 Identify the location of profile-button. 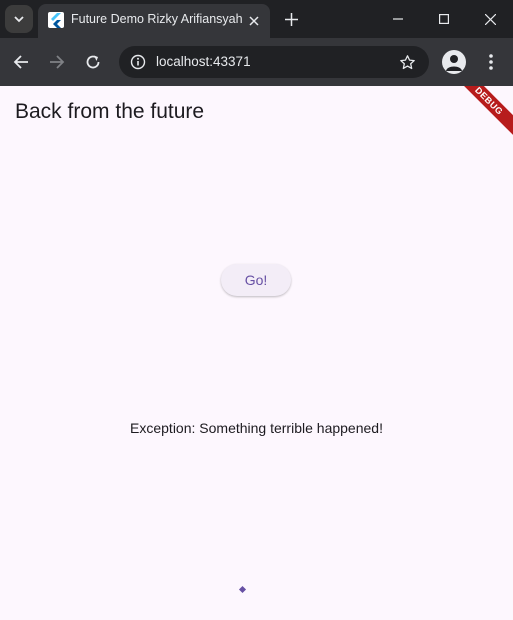
(454, 62).